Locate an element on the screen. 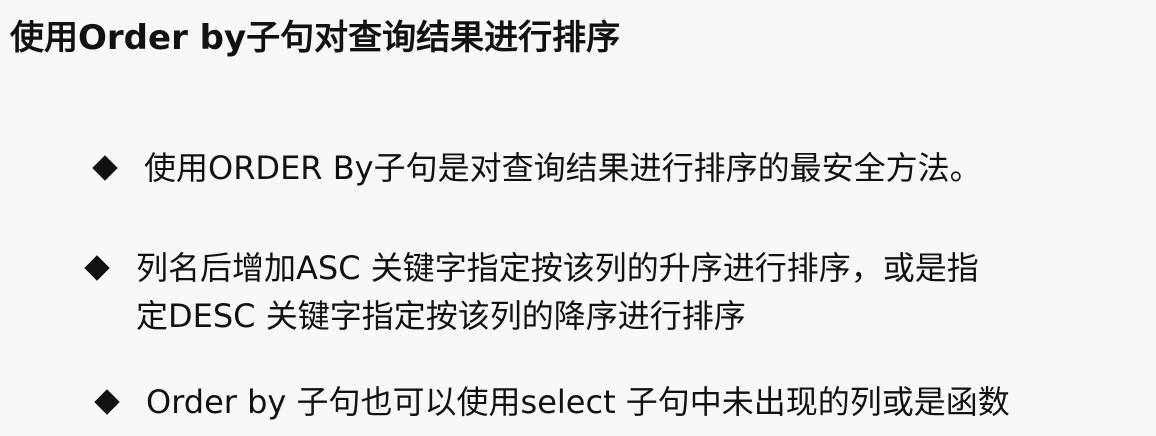 Image resolution: width=1156 pixels, height=436 pixels. slide-title: 使用Order by子句对查询结果进行排序 is located at coordinates (315, 38).